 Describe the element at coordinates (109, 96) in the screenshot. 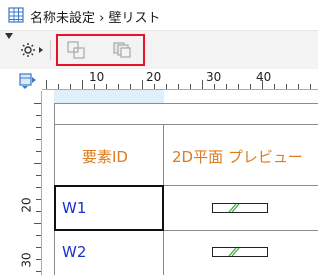

I see `selection-strip` at that location.